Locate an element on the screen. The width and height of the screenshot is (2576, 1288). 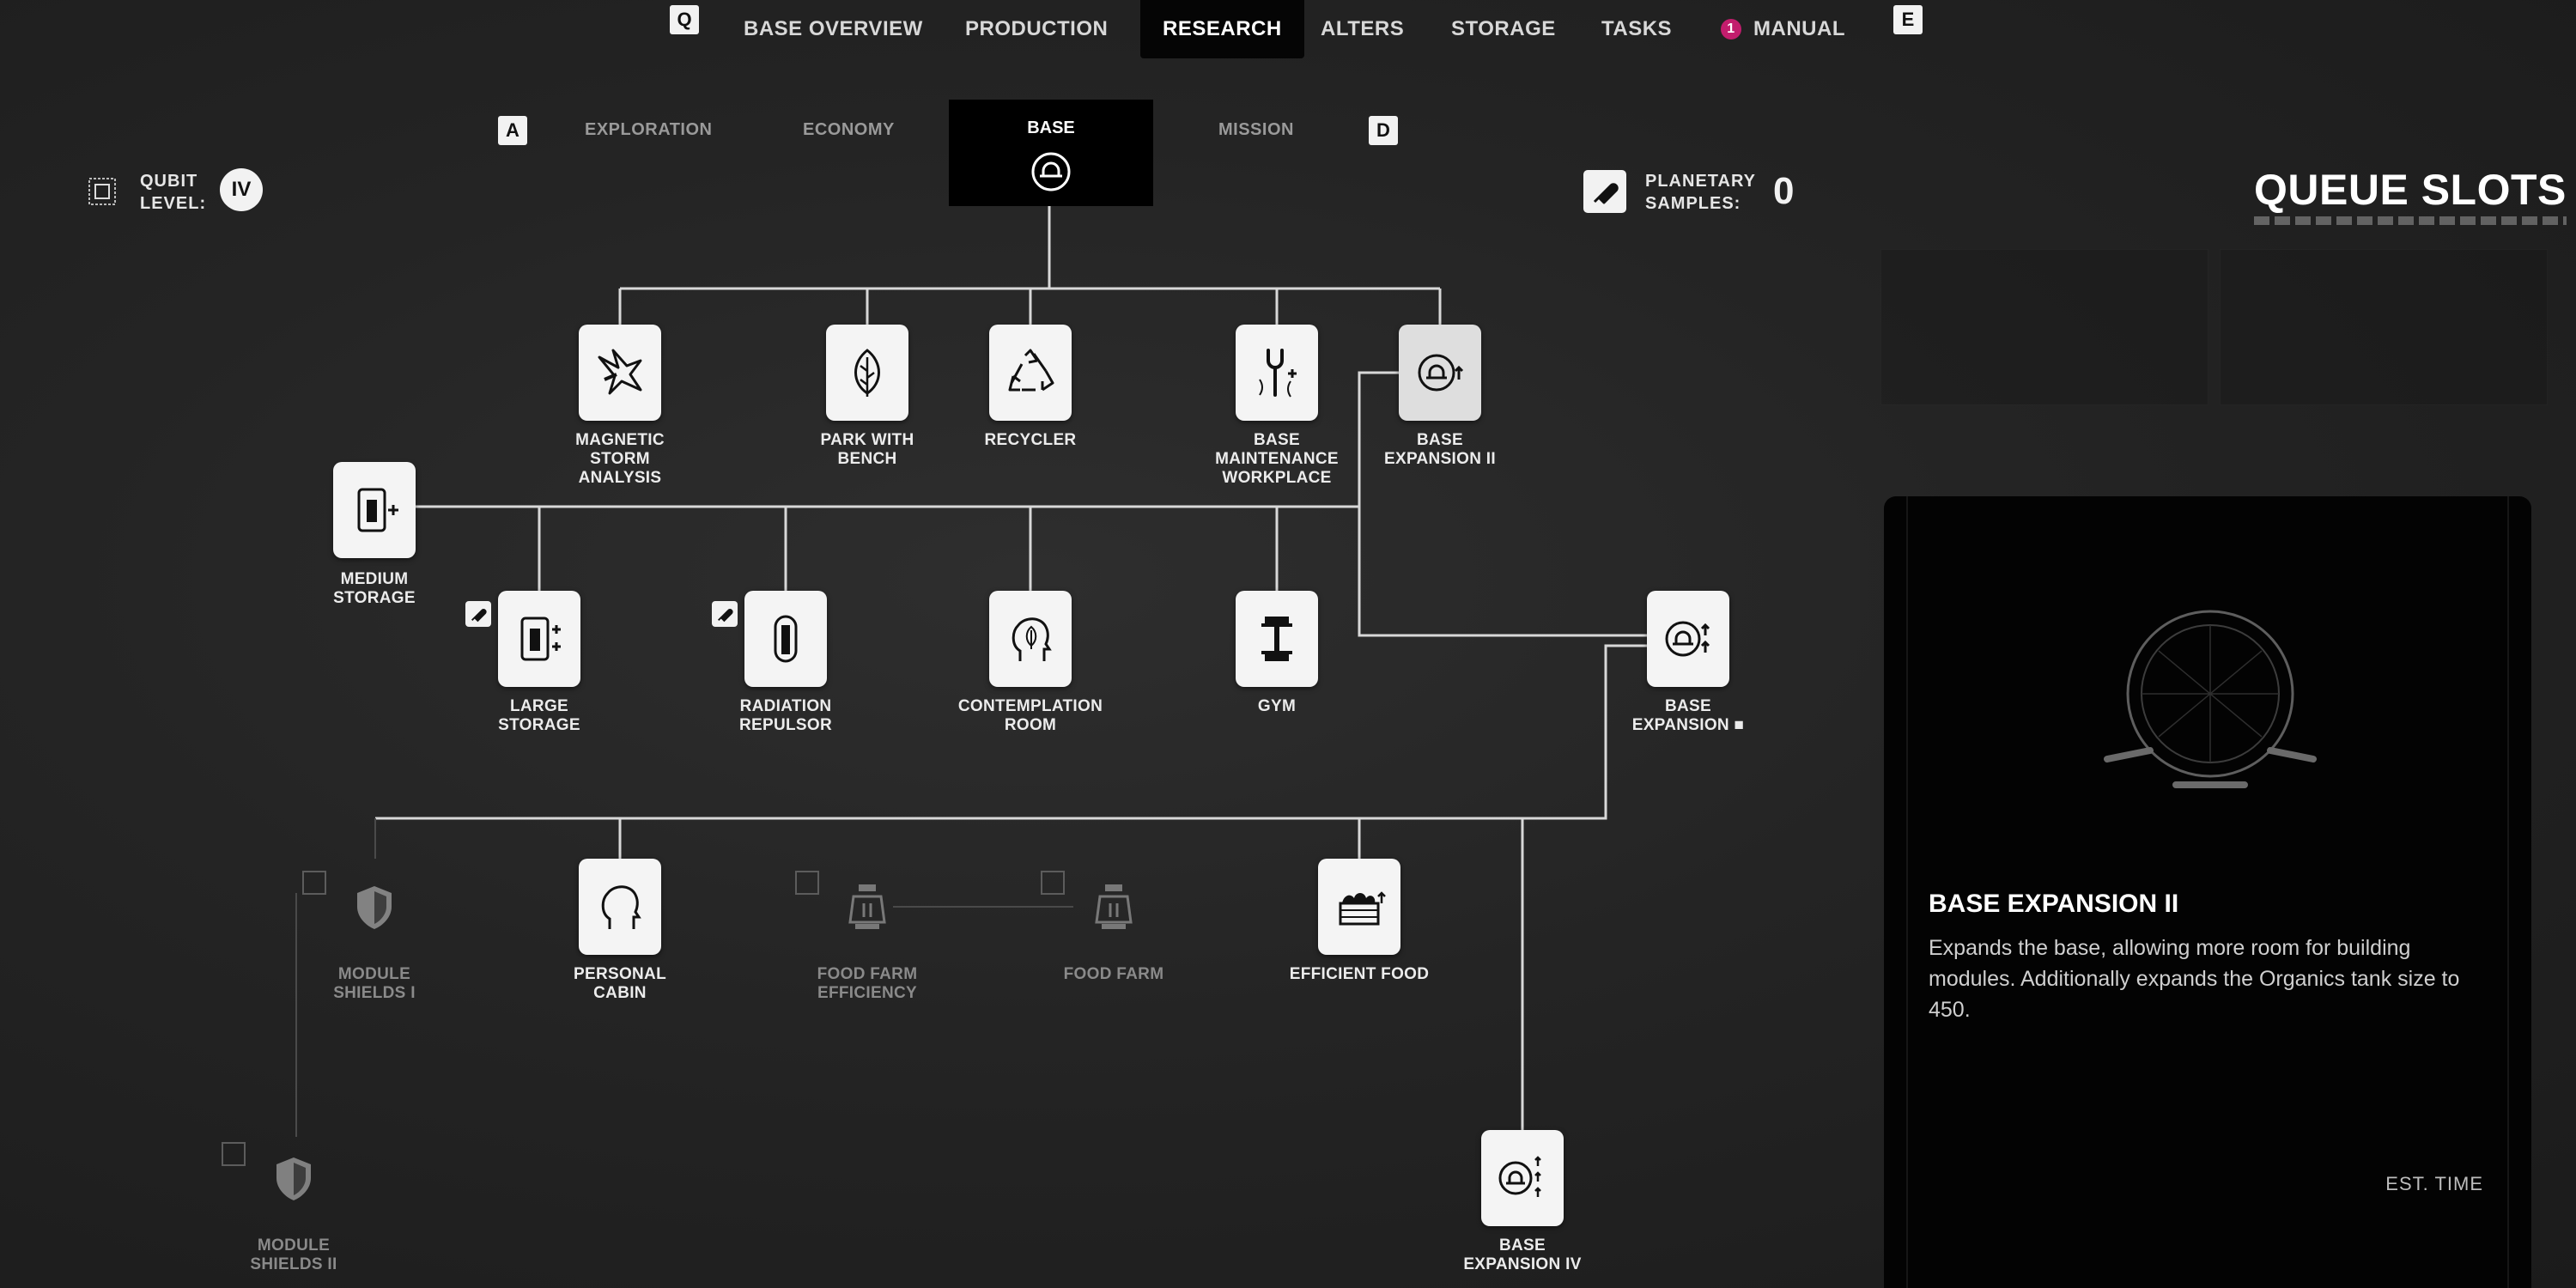
node-label-park: PARK WITH BENCH is located at coordinates (867, 450).